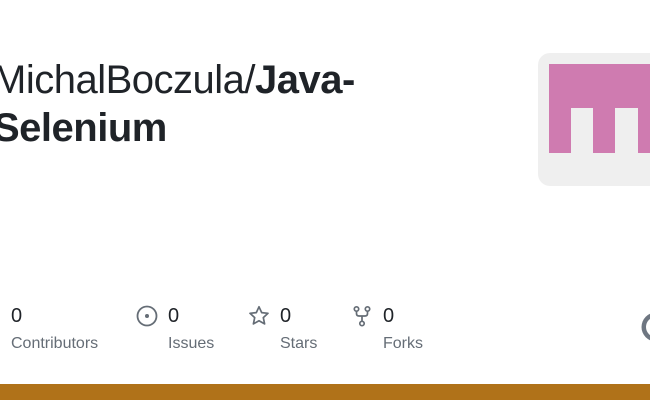 The height and width of the screenshot is (400, 650). What do you see at coordinates (174, 316) in the screenshot?
I see `issues-count: 0` at bounding box center [174, 316].